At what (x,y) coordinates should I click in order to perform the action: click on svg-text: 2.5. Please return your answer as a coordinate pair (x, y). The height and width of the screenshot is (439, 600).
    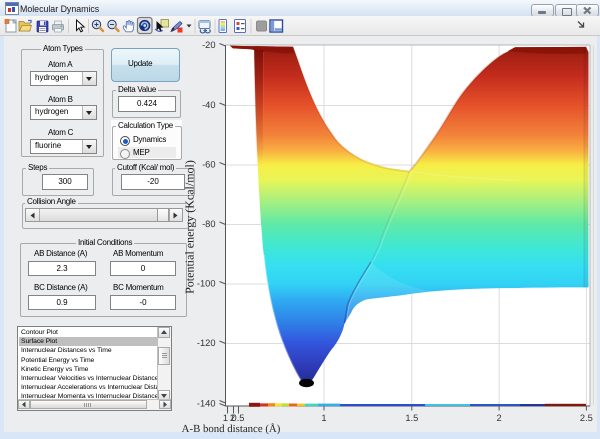
    Looking at the image, I should click on (586, 418).